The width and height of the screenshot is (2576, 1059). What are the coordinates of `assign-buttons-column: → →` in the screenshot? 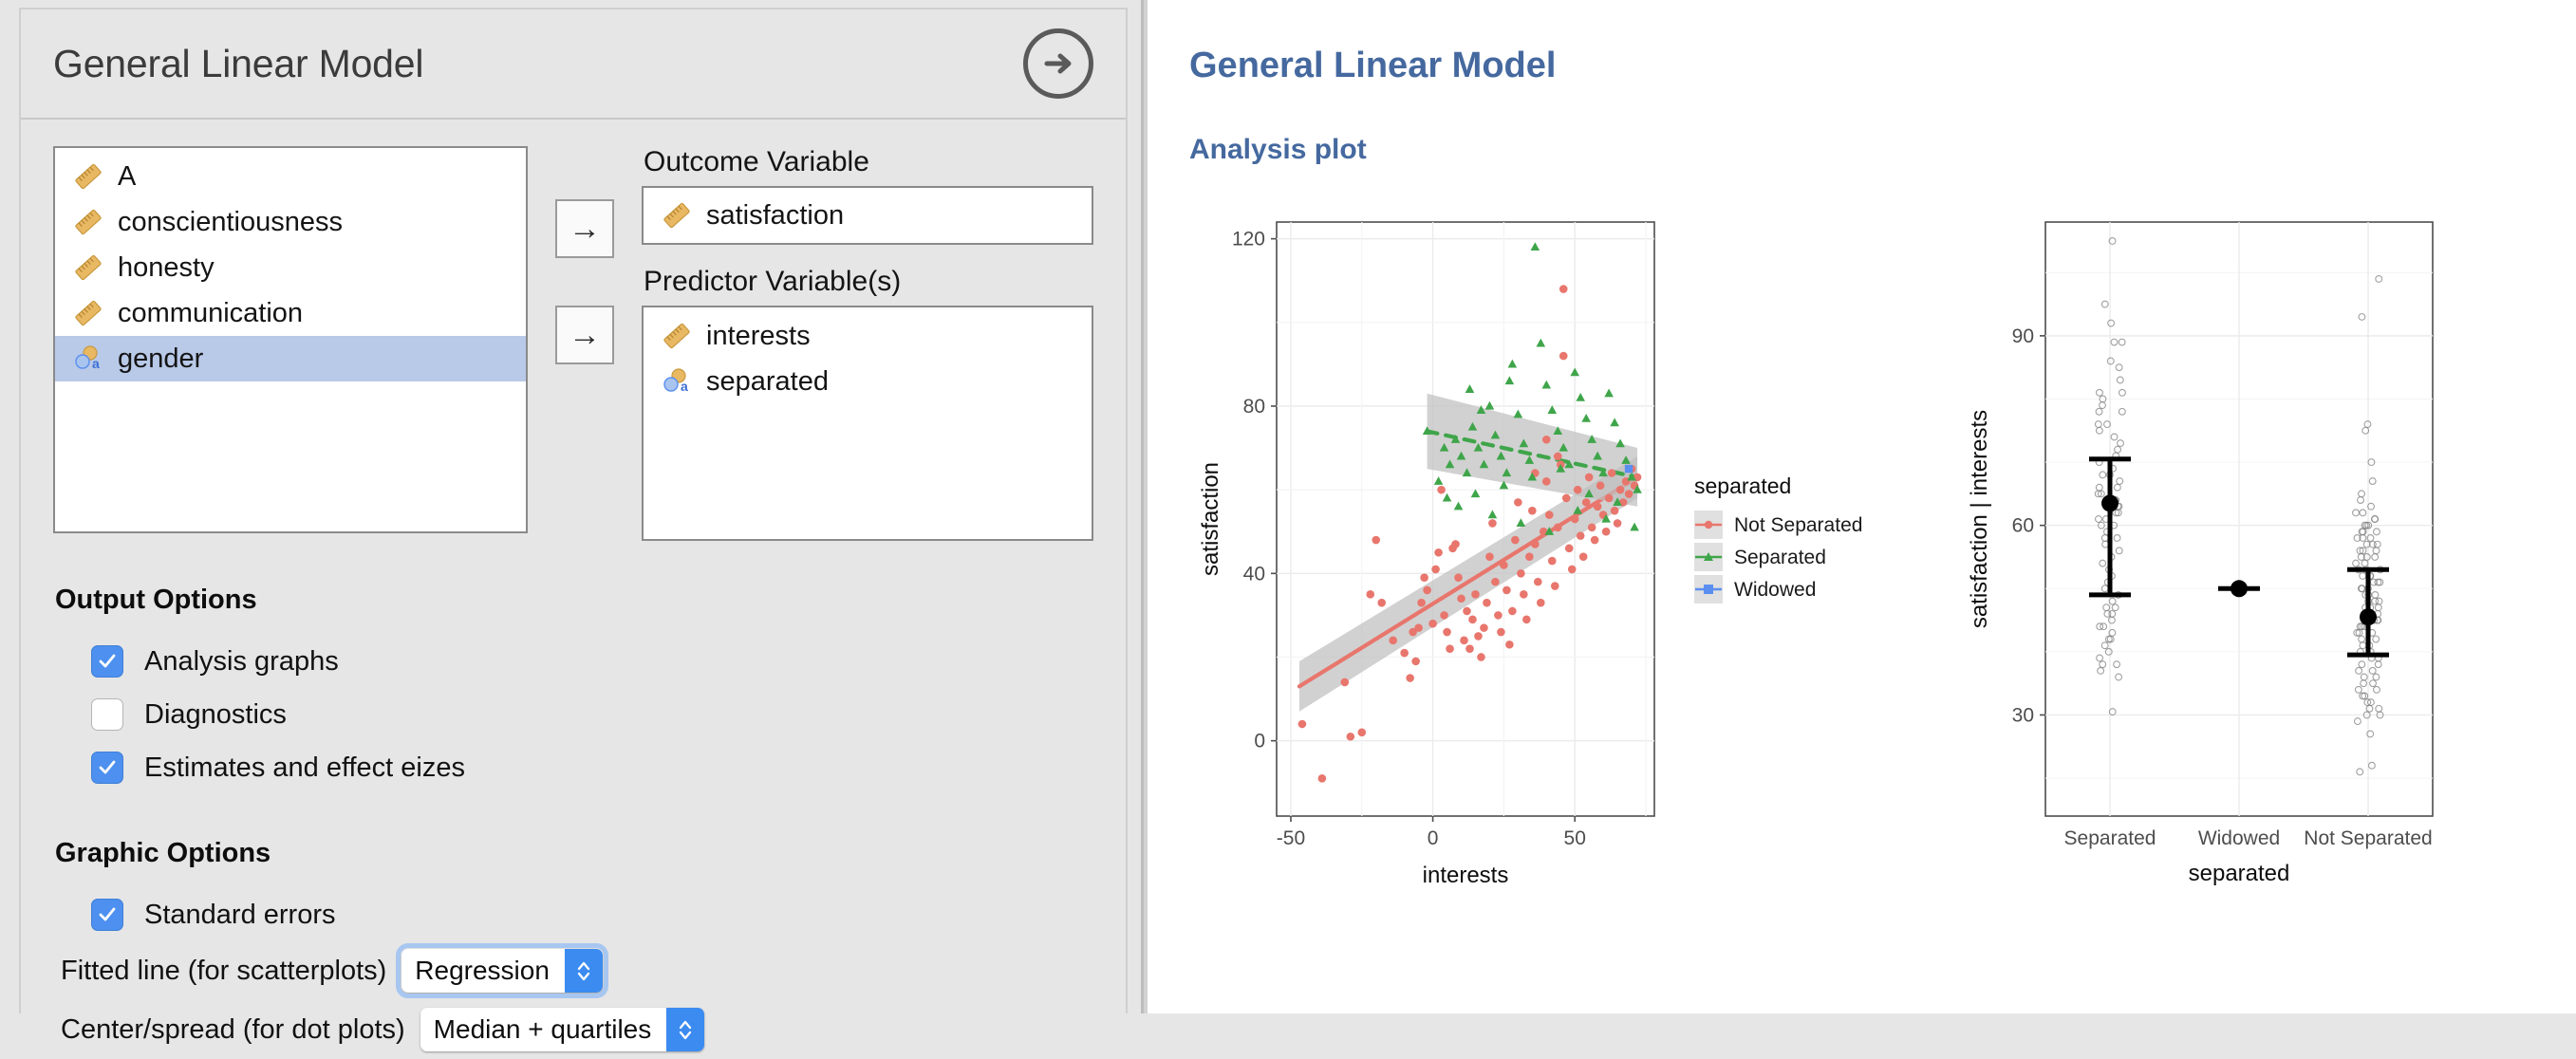 It's located at (585, 255).